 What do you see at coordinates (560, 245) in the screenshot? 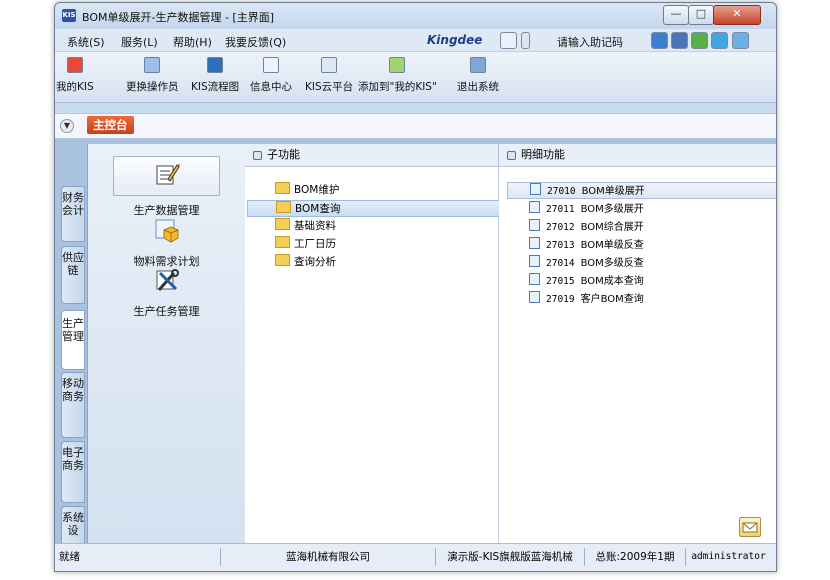
I see `detail-code: 27013` at bounding box center [560, 245].